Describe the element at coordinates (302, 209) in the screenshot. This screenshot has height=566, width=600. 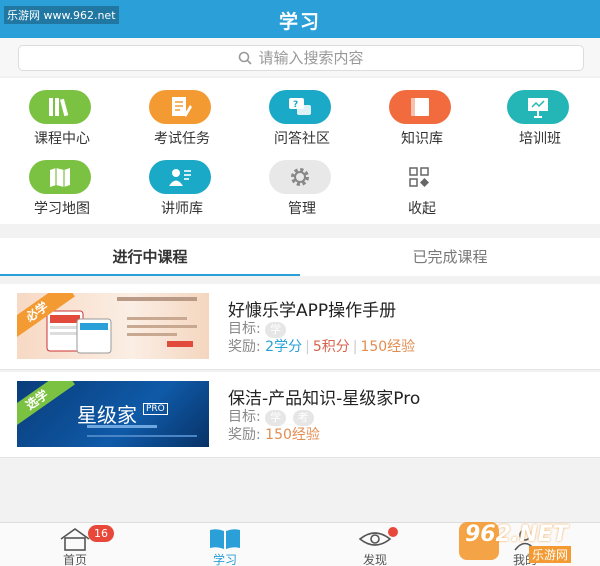
I see `grid-item-label: 管理` at that location.